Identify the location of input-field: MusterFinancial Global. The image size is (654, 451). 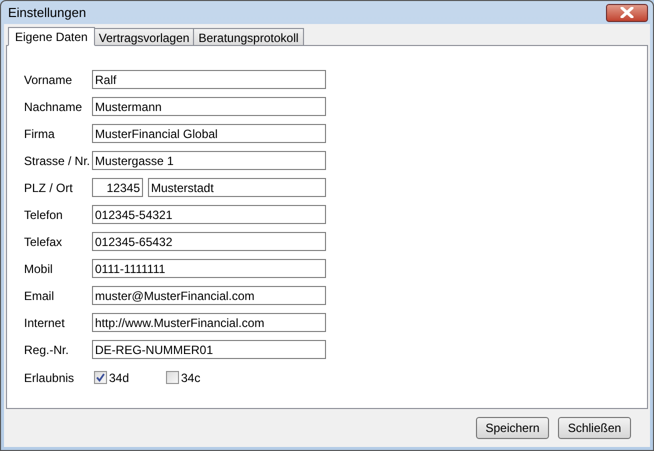
(209, 133).